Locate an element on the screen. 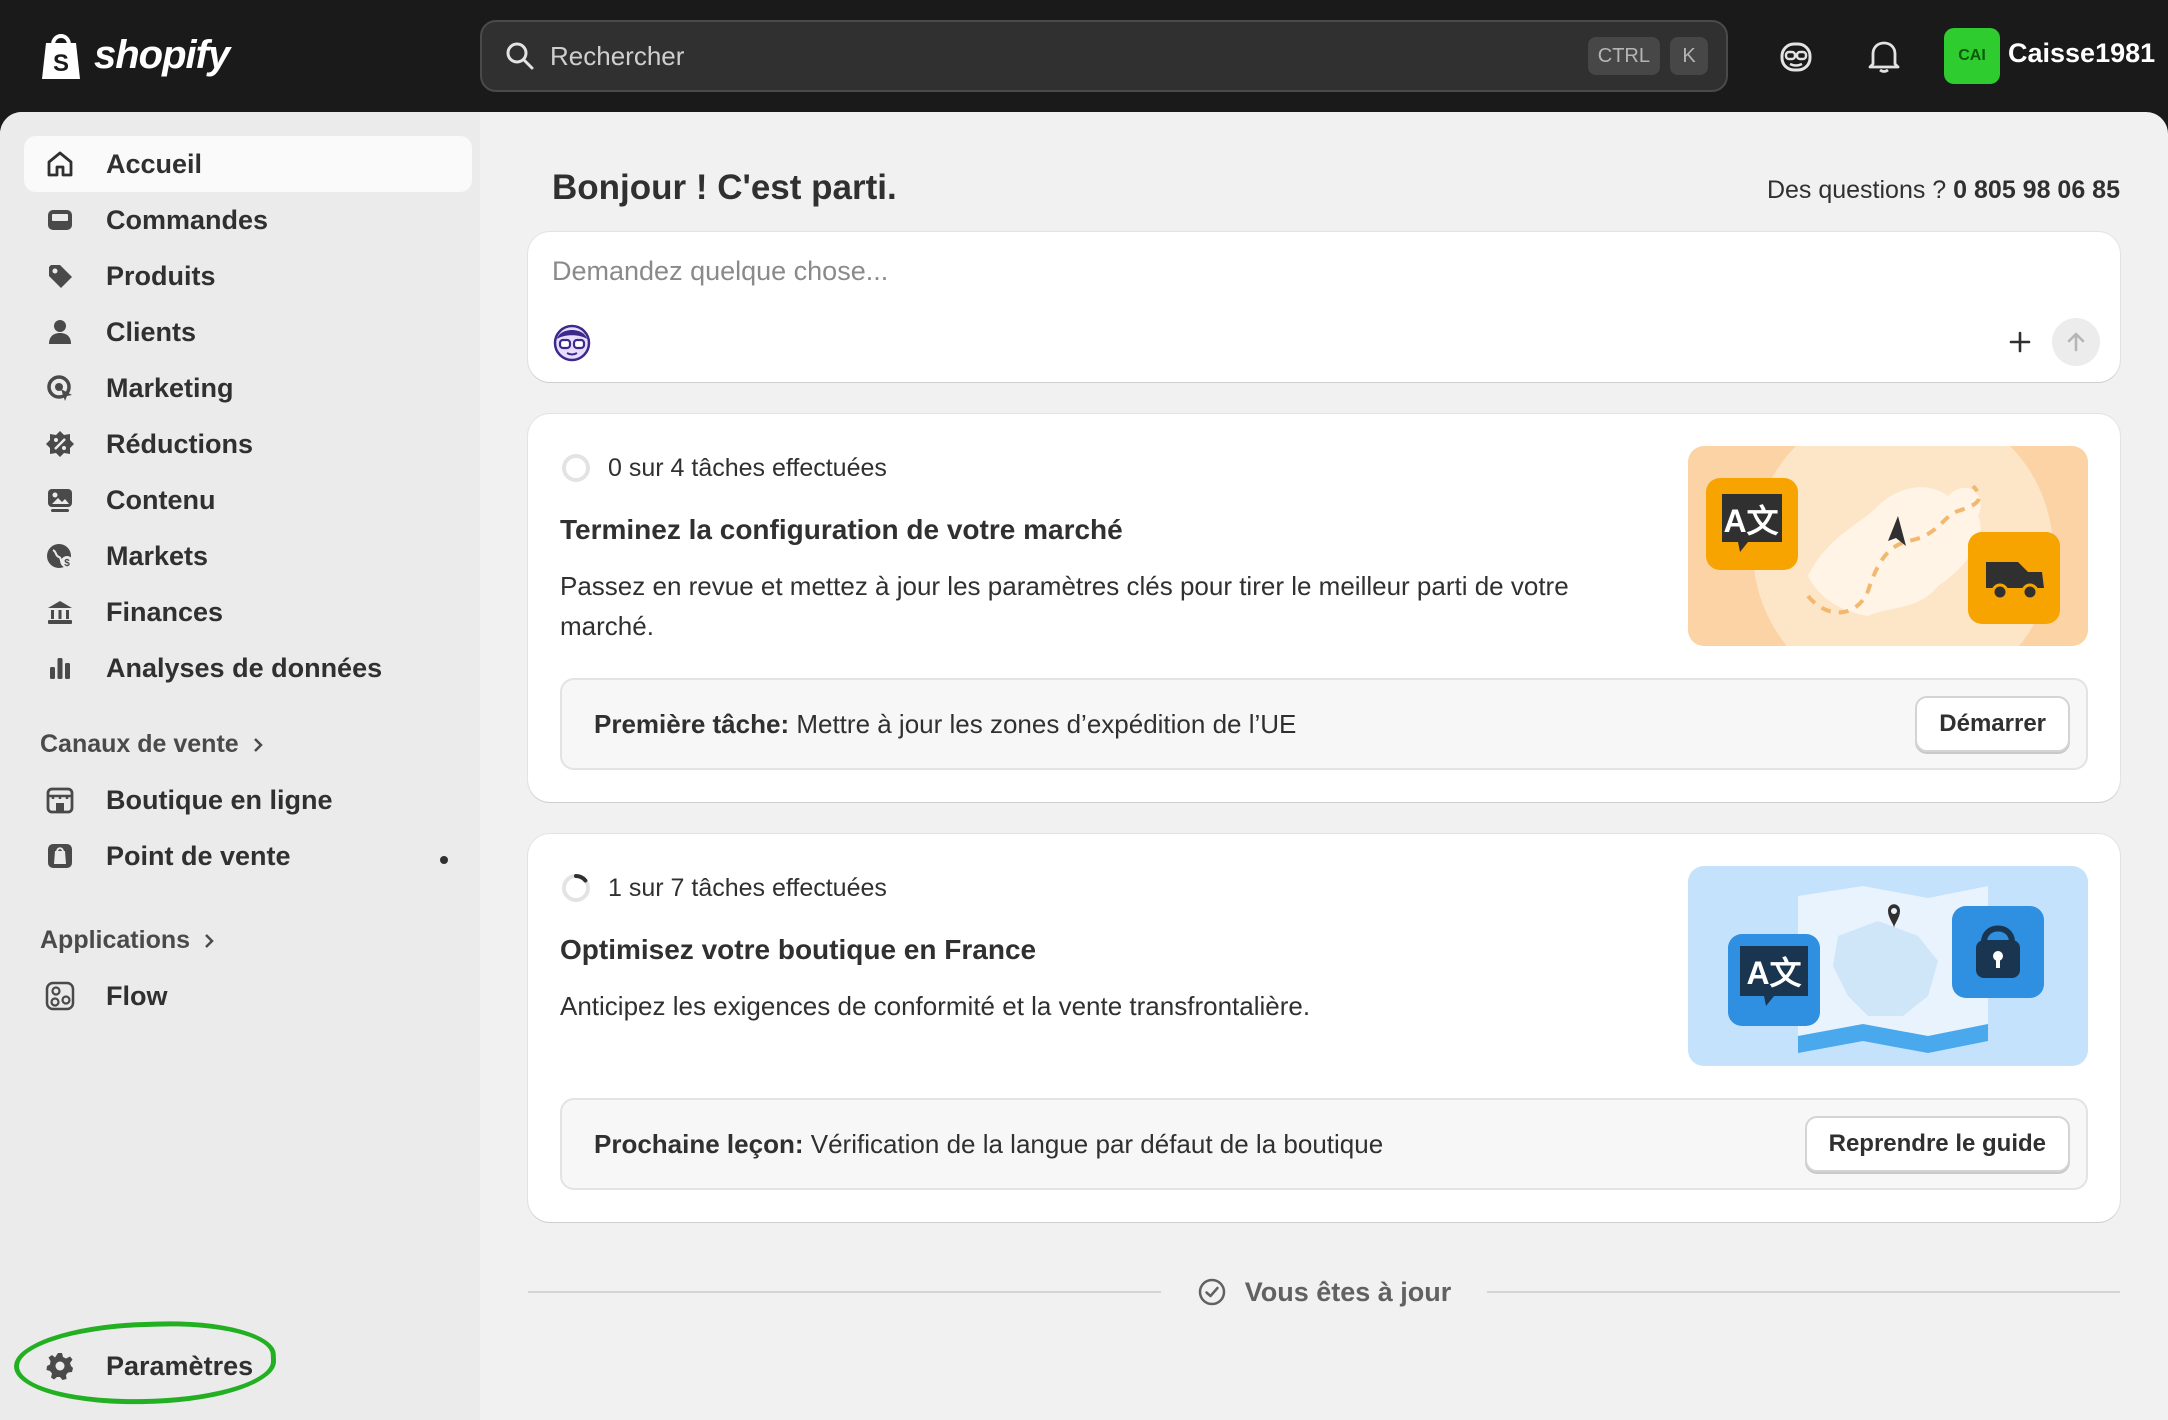  discount-icon is located at coordinates (60, 444).